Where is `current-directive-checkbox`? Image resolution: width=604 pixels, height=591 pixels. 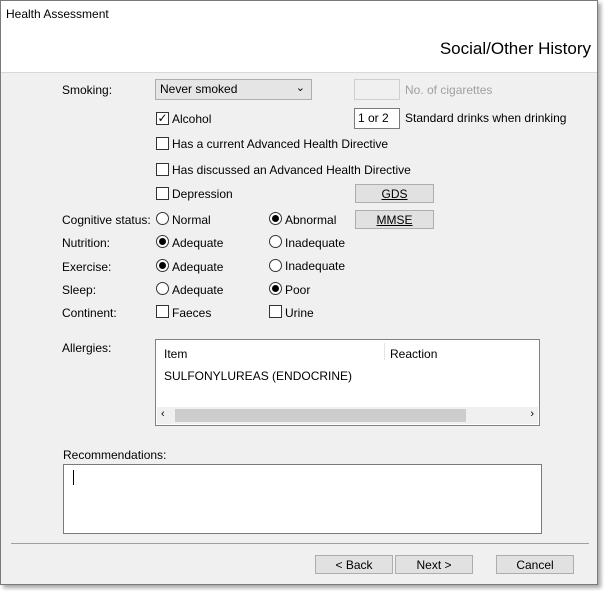 current-directive-checkbox is located at coordinates (162, 143).